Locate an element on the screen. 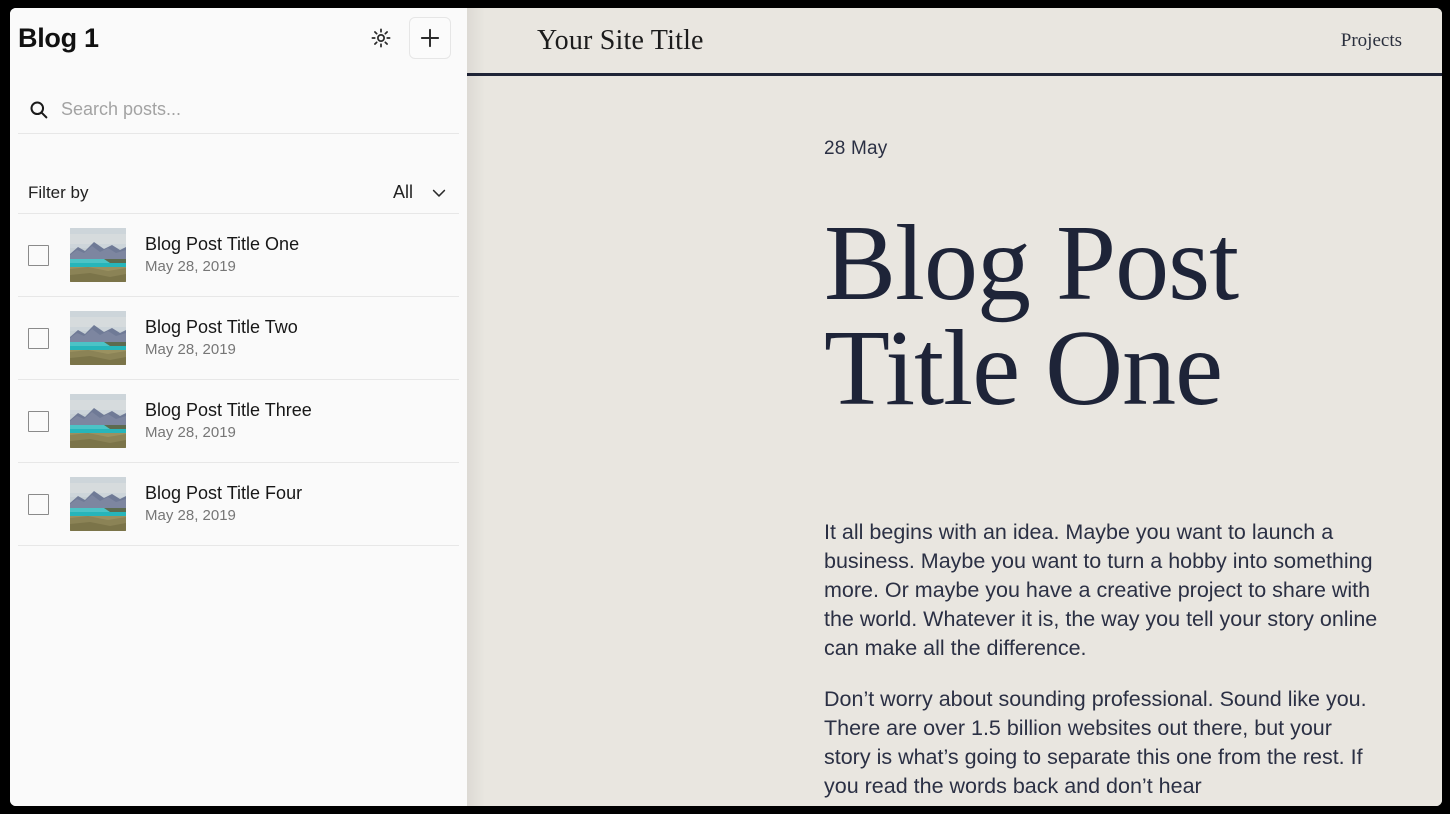 The width and height of the screenshot is (1450, 814). table-row: Blog Post Title One May 28, 2019 is located at coordinates (238, 255).